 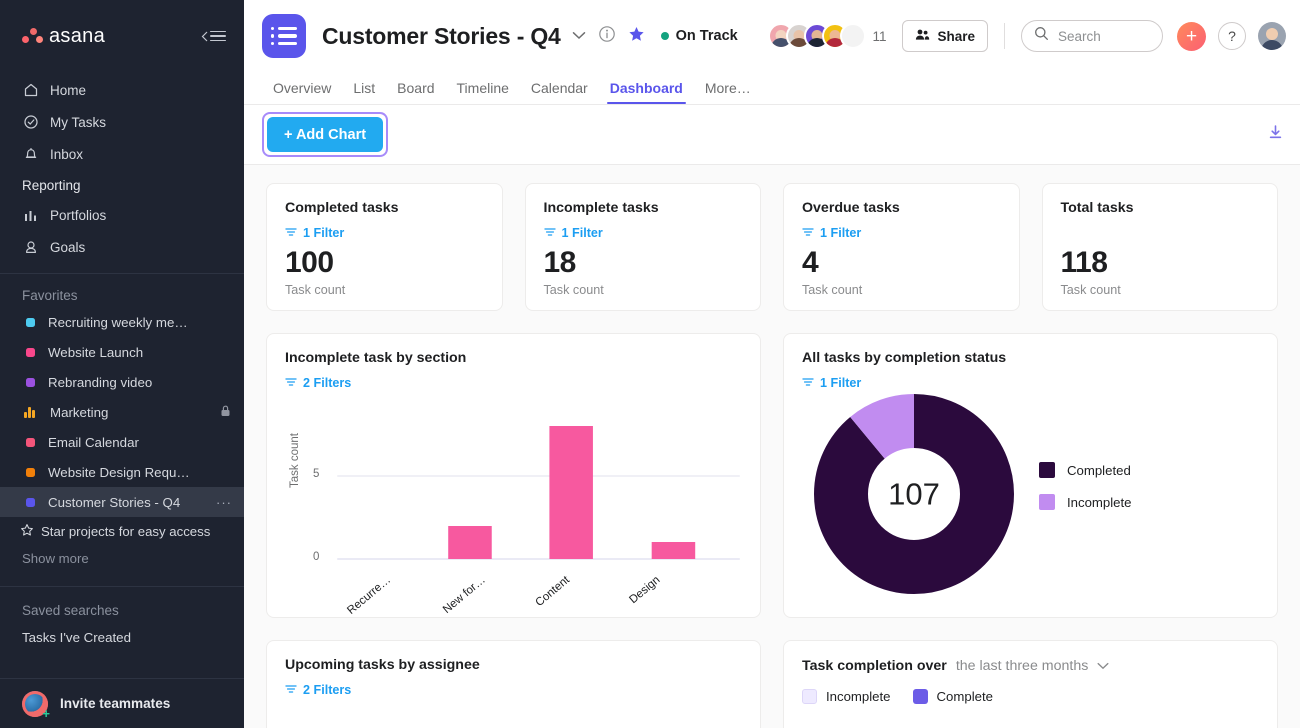 What do you see at coordinates (1085, 502) in the screenshot?
I see `legend-item-incomplete: Incomplete` at bounding box center [1085, 502].